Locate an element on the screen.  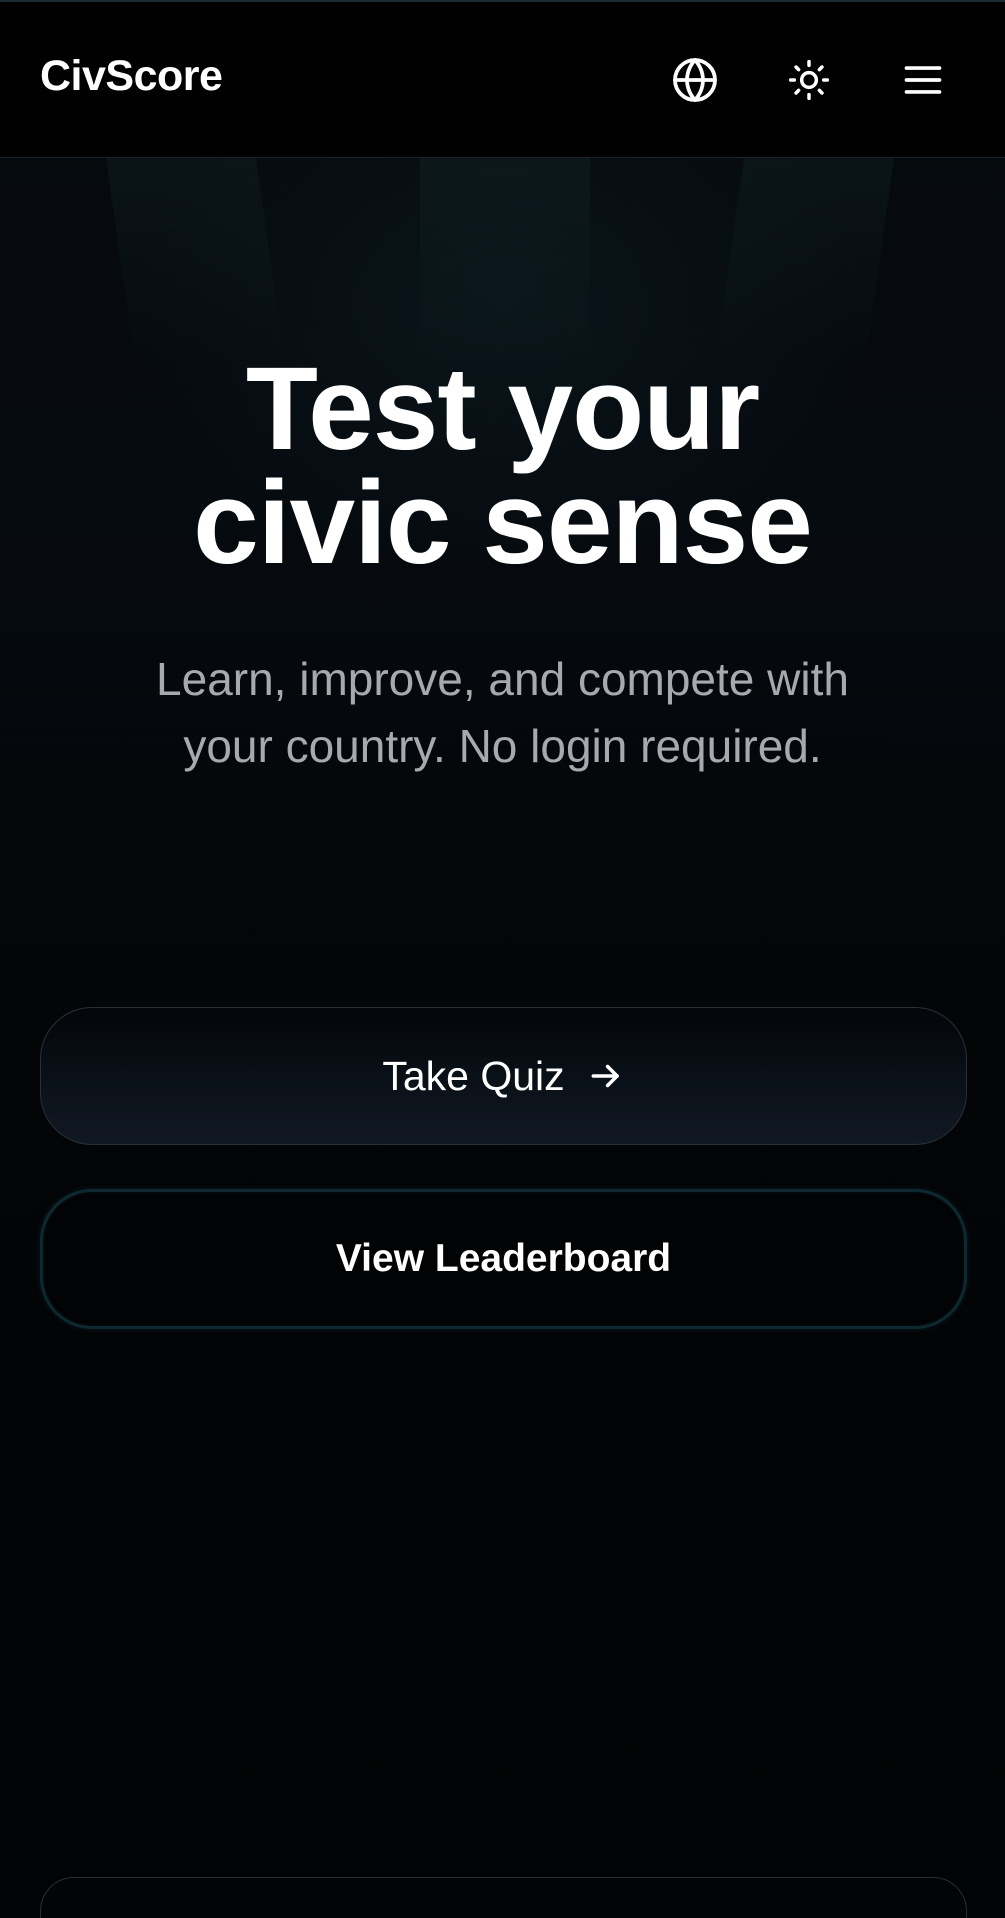
content-card is located at coordinates (503, 1897).